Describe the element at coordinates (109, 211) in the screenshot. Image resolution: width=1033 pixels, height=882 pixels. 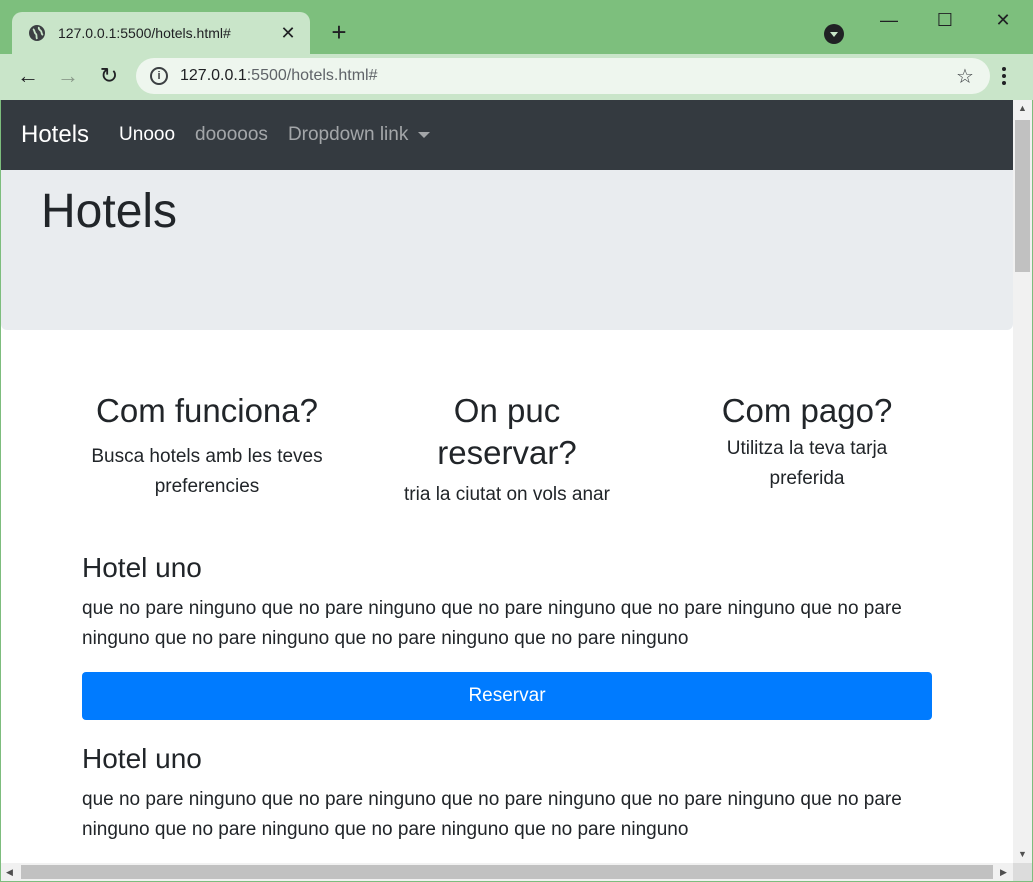
I see `page-title: Hotels` at that location.